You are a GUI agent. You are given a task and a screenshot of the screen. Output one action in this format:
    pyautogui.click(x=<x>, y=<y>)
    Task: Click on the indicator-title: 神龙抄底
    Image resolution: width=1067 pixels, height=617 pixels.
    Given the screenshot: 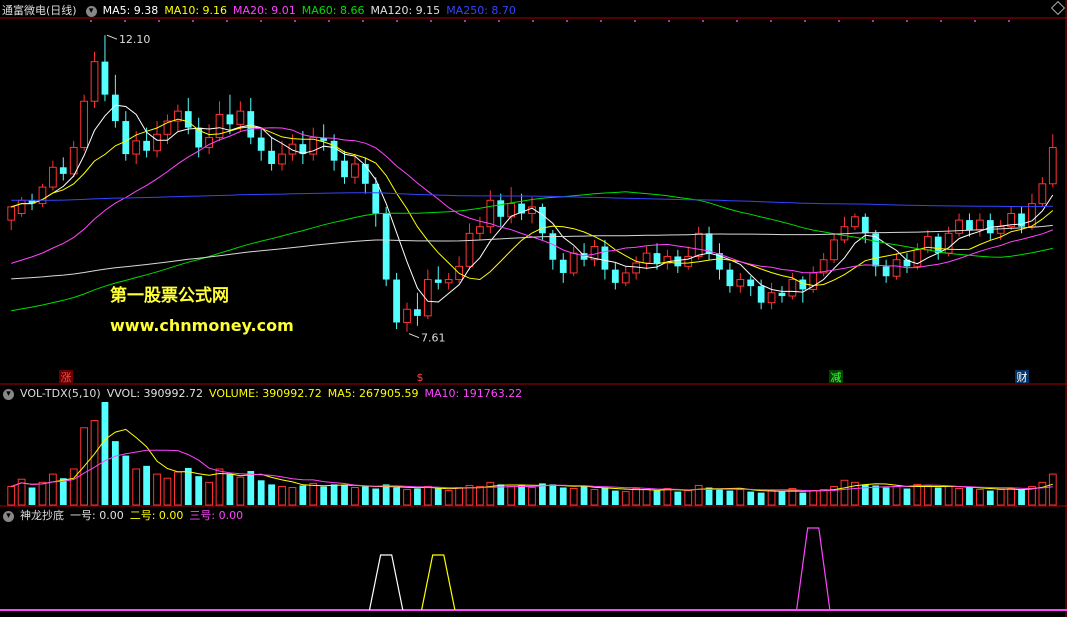 What is the action you would take?
    pyautogui.click(x=42, y=516)
    